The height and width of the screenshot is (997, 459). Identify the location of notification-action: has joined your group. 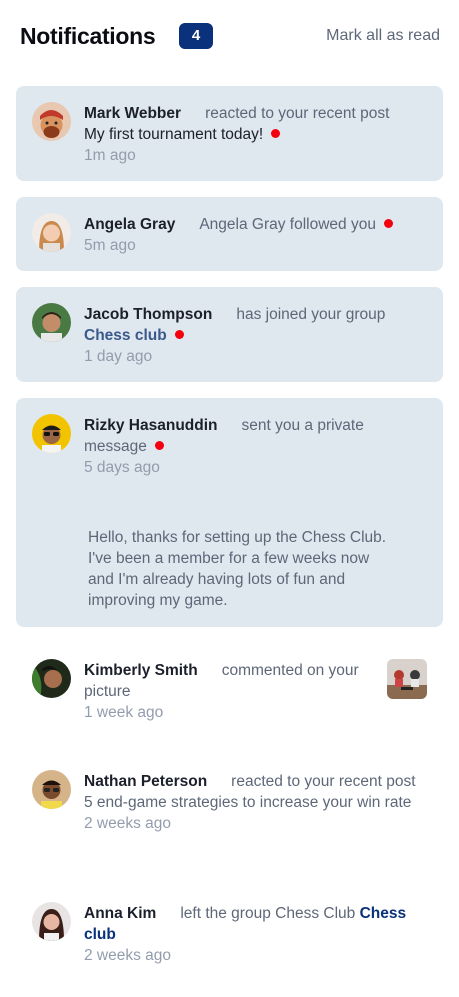
(311, 314).